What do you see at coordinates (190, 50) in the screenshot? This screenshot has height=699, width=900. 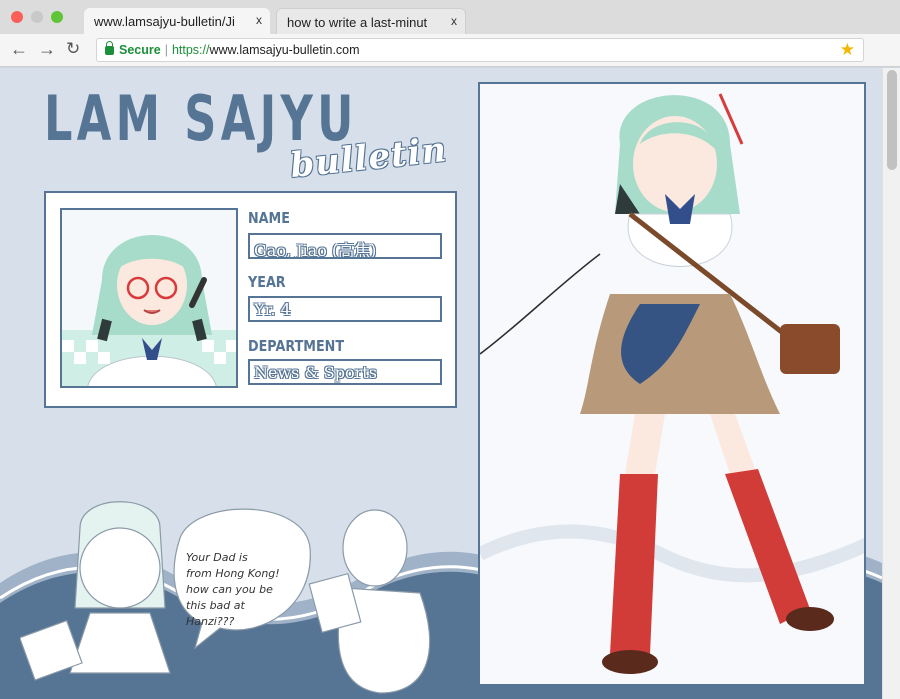 I see `url-scheme: https://` at bounding box center [190, 50].